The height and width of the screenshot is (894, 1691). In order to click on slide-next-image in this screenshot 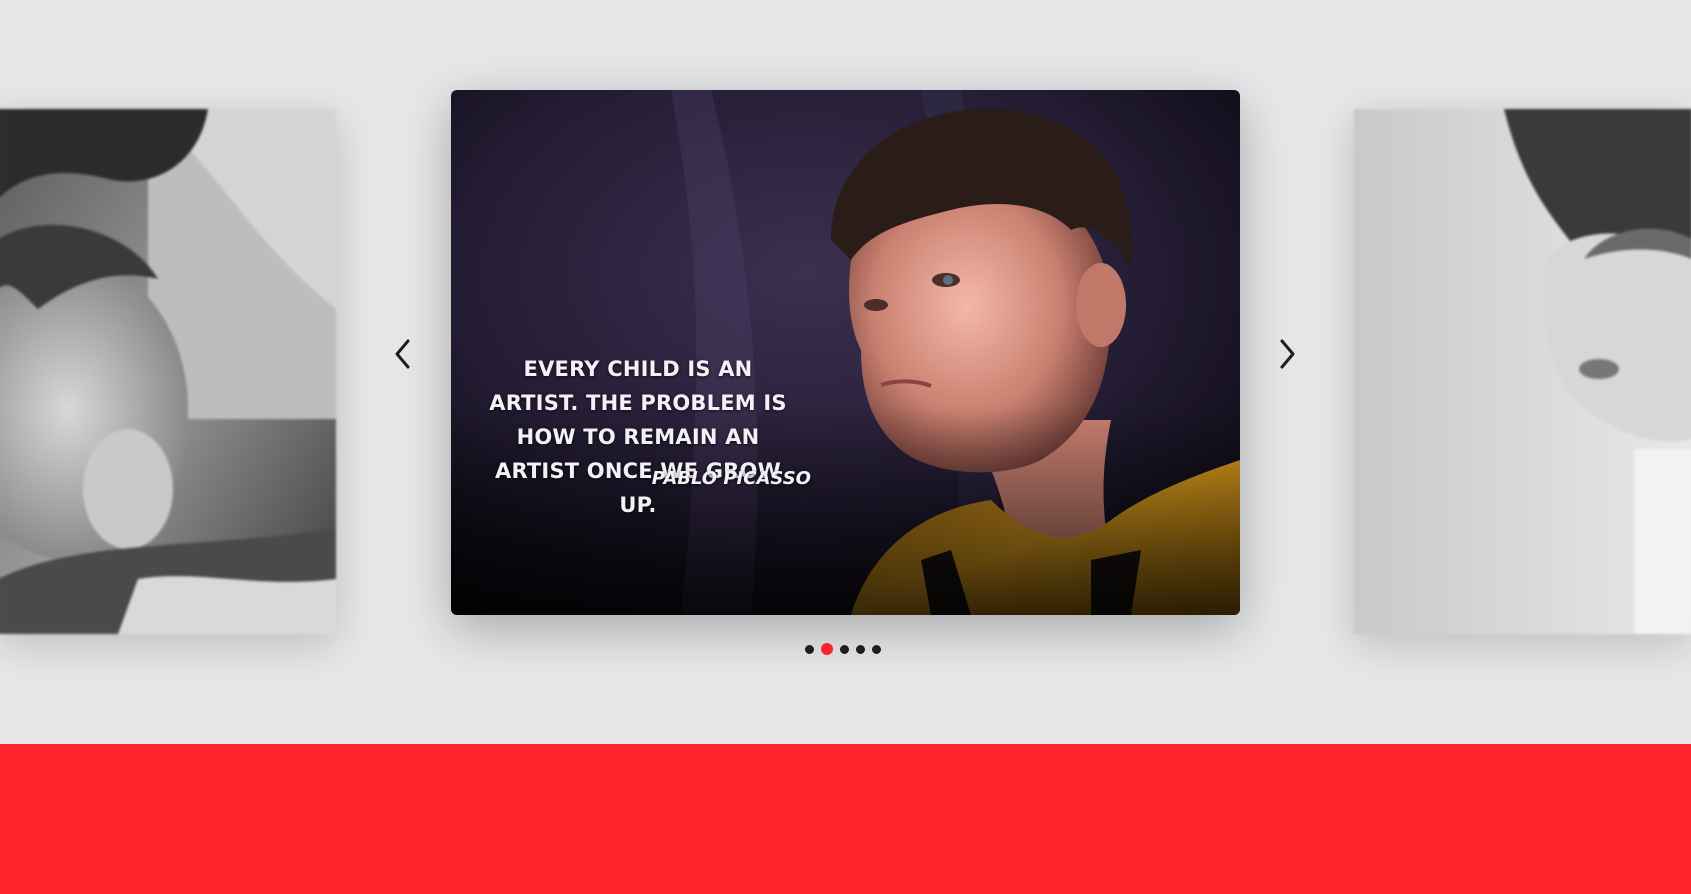, I will do `click(1522, 371)`.